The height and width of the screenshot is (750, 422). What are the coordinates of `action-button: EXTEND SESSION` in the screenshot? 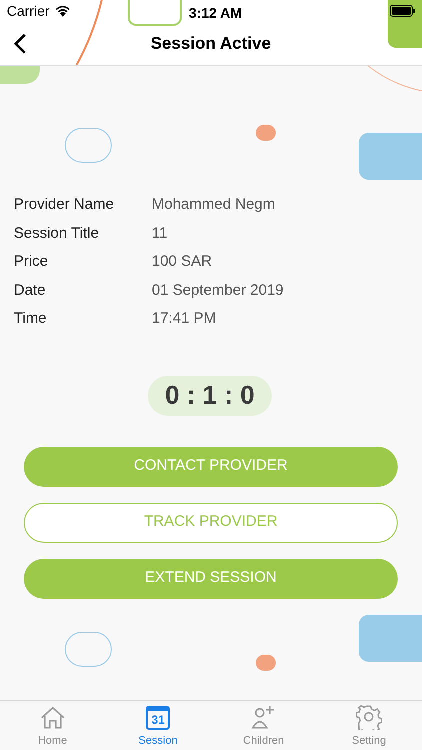 It's located at (211, 578).